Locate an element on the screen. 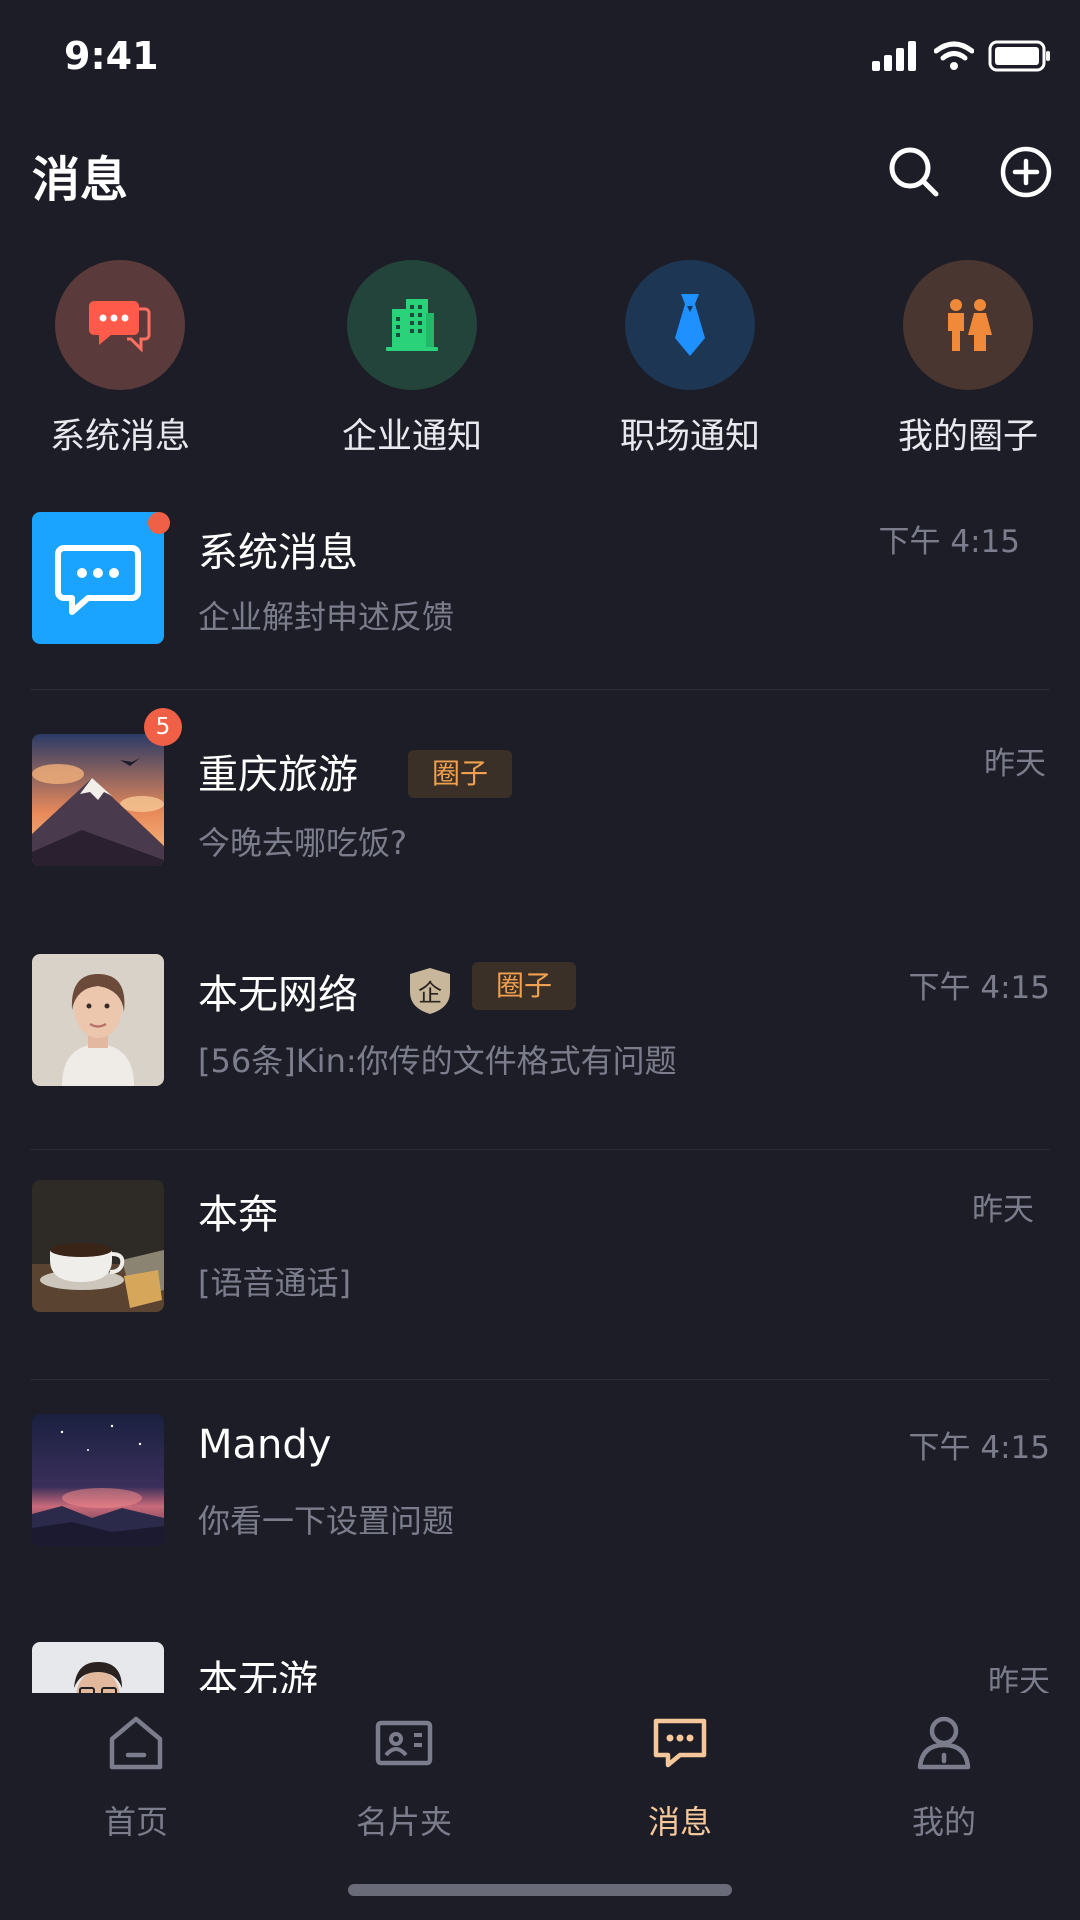  battery-icon is located at coordinates (1019, 56).